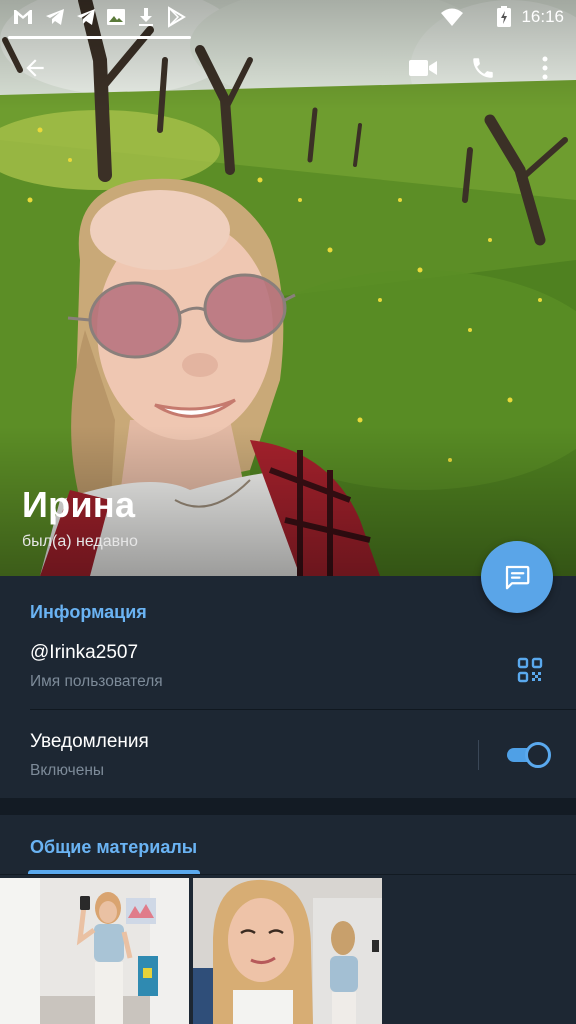  I want to click on image-icon, so click(116, 17).